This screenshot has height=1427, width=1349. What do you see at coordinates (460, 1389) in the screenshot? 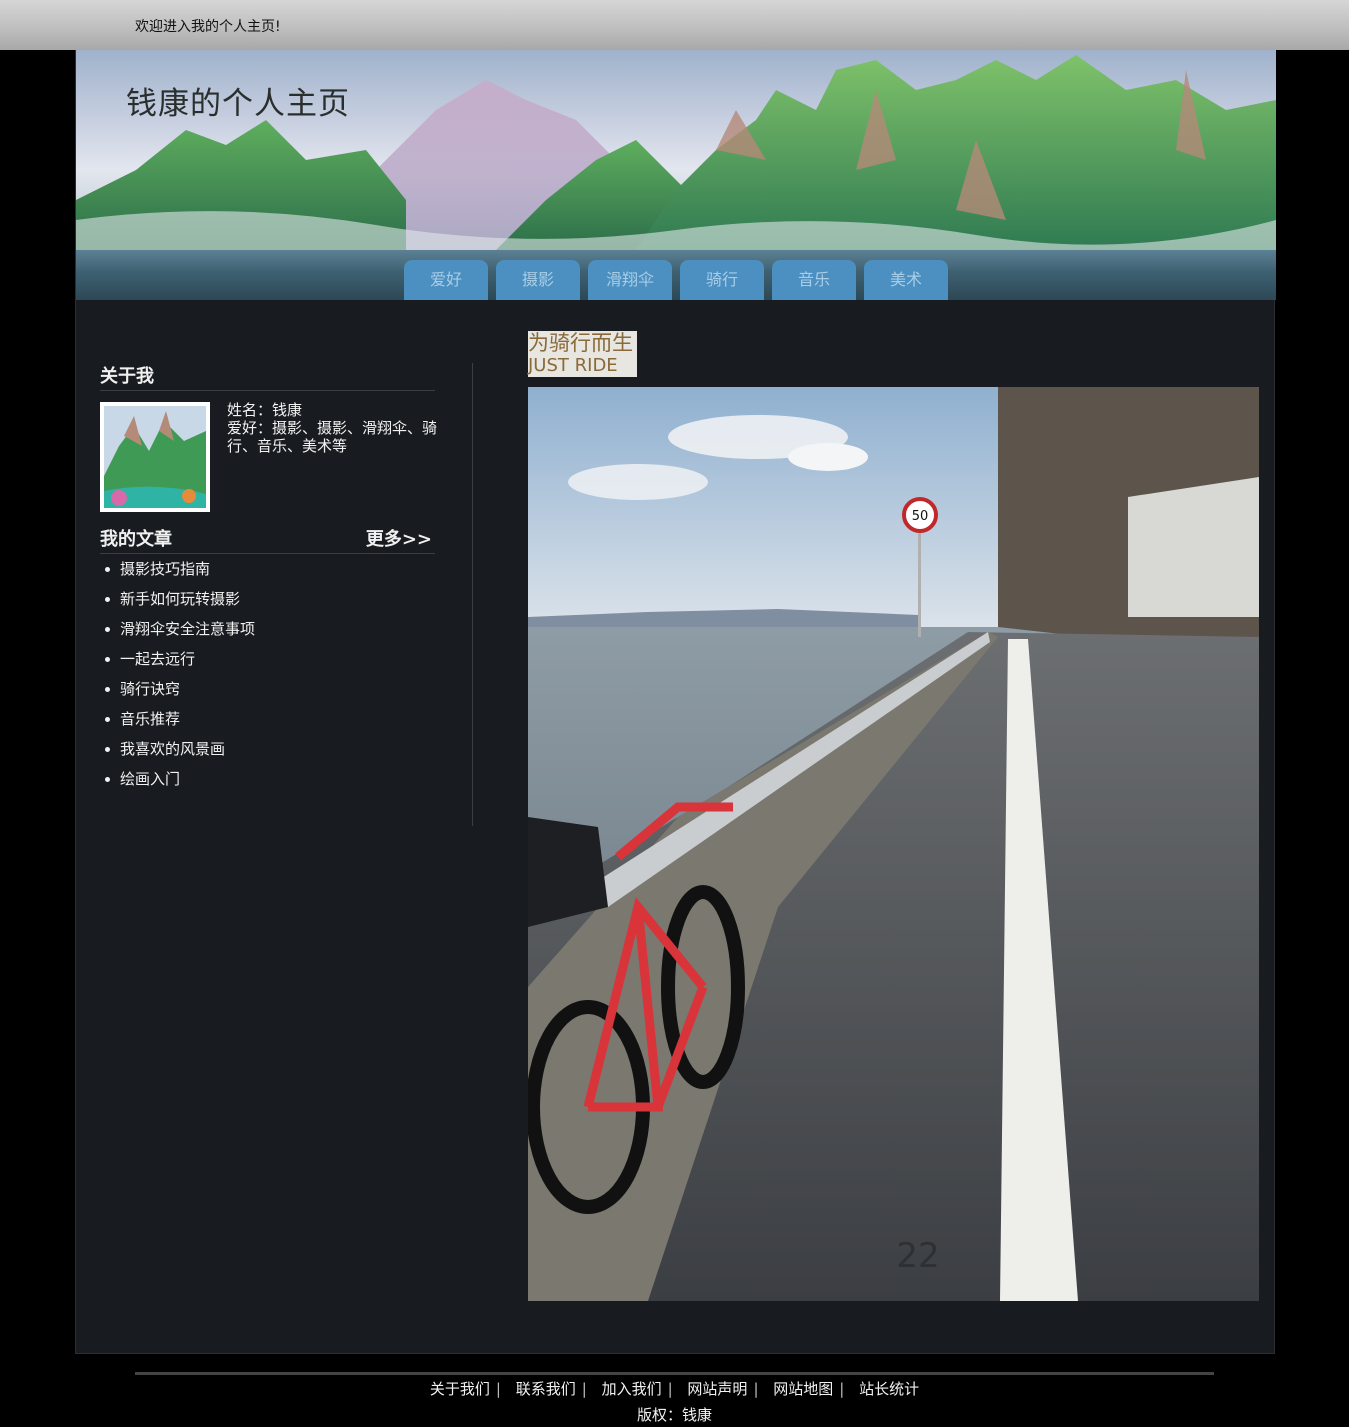
I see `footer-link-about: 关于我们` at bounding box center [460, 1389].